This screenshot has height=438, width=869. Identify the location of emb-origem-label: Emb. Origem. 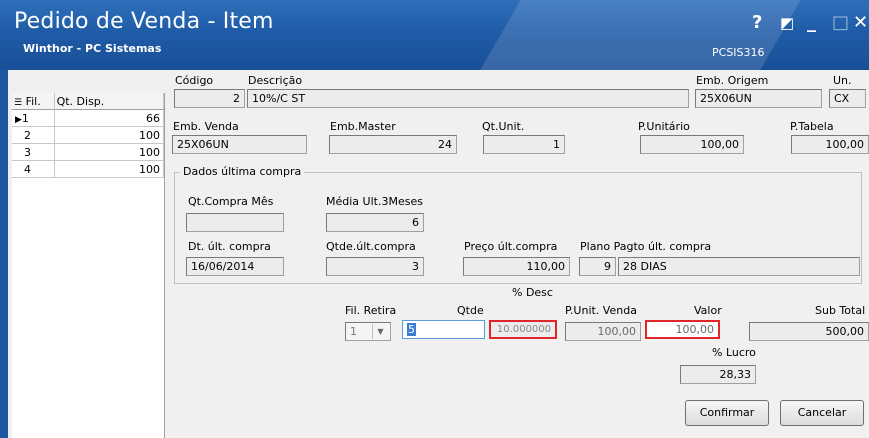
(732, 80).